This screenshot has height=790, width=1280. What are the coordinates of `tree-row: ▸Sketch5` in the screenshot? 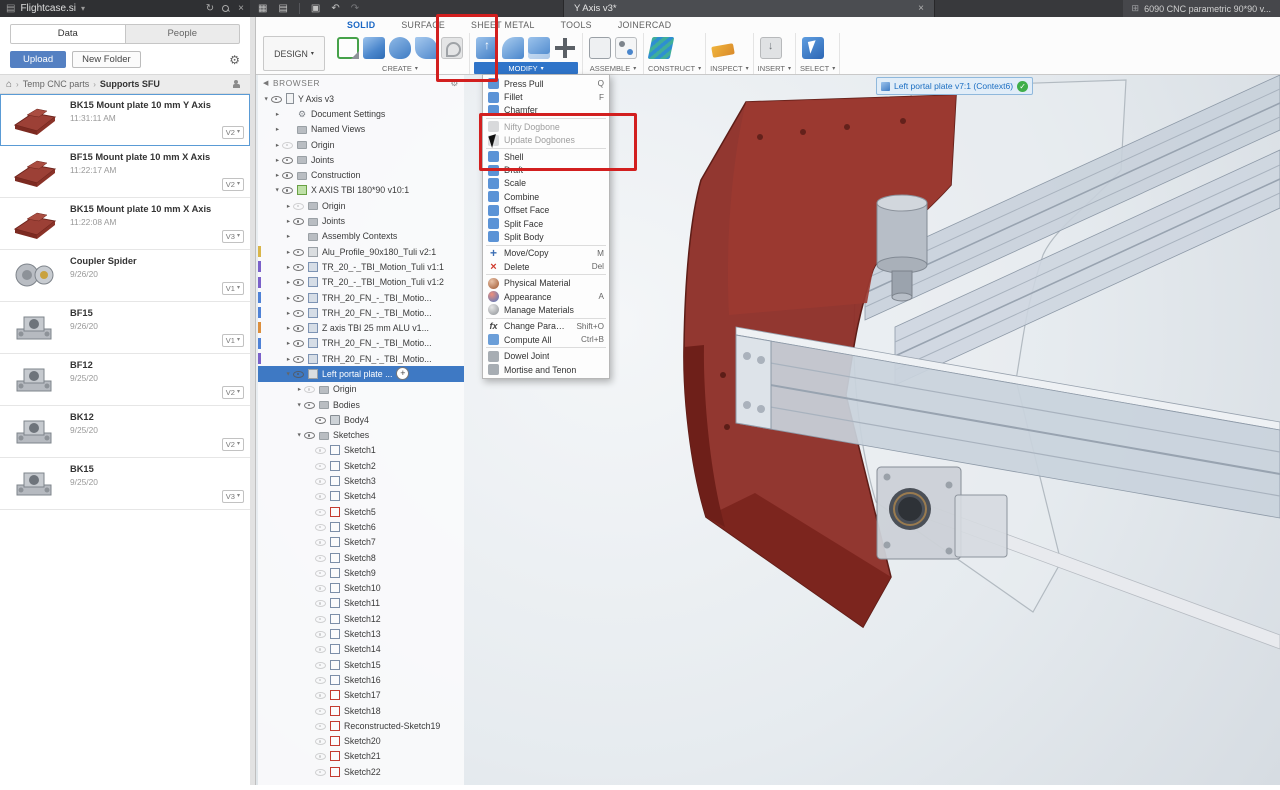 It's located at (361, 511).